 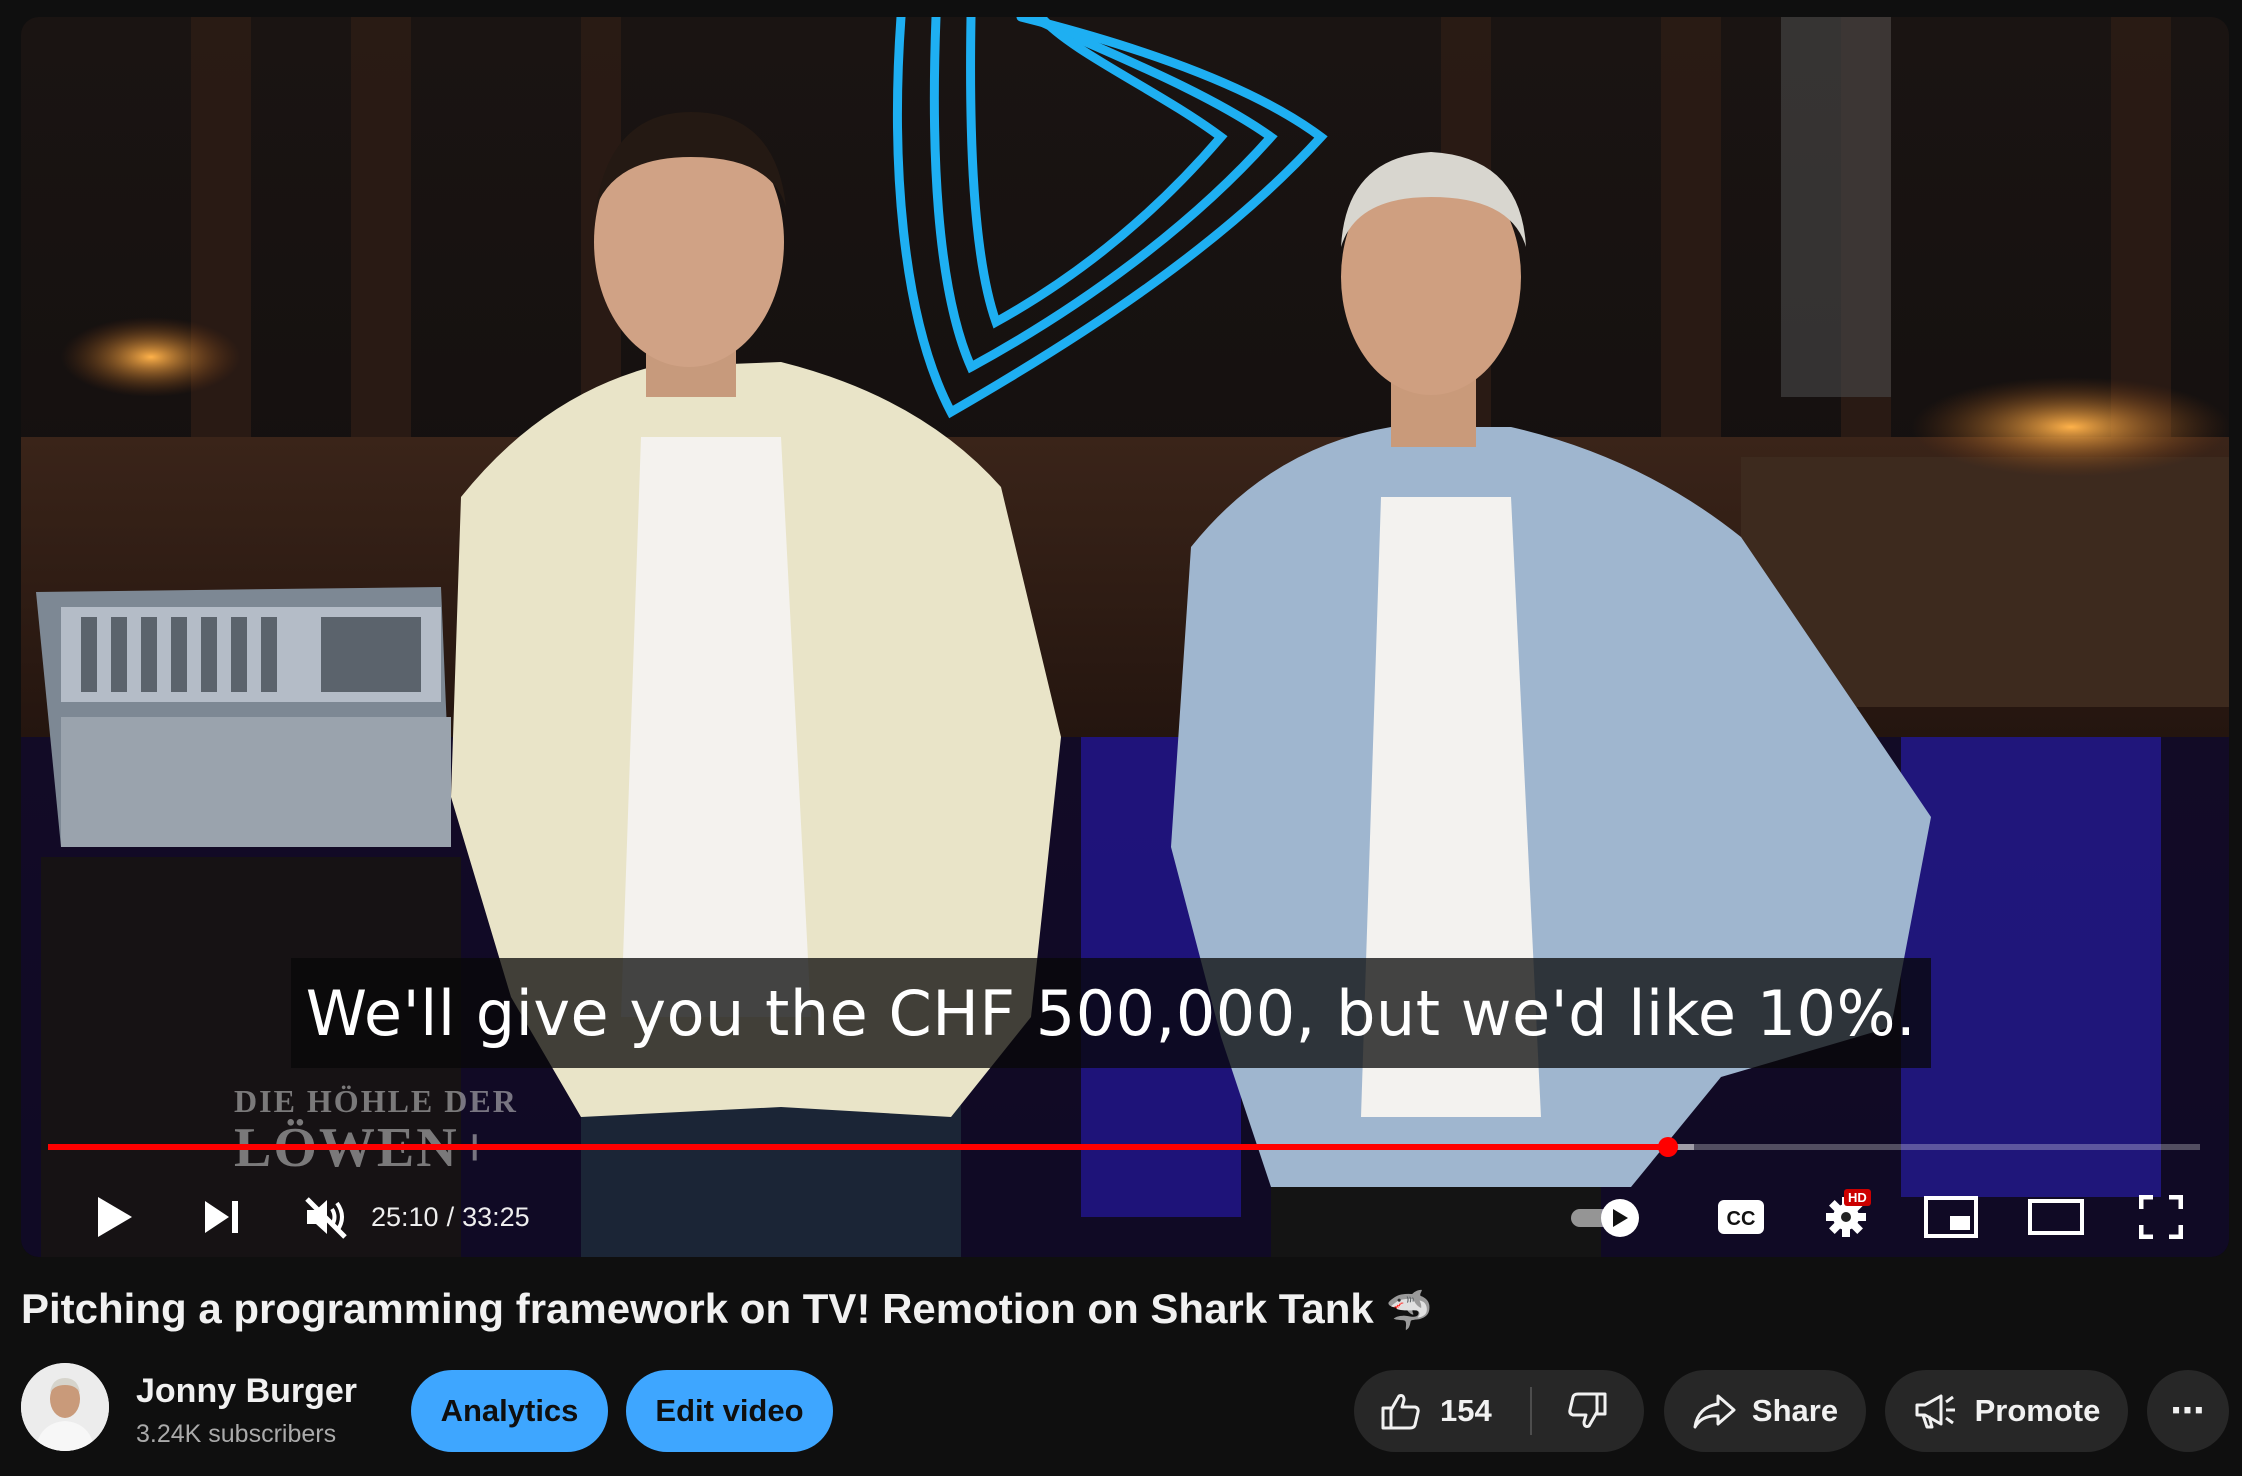 I want to click on shark-emoji: 🦈, so click(x=1409, y=1311).